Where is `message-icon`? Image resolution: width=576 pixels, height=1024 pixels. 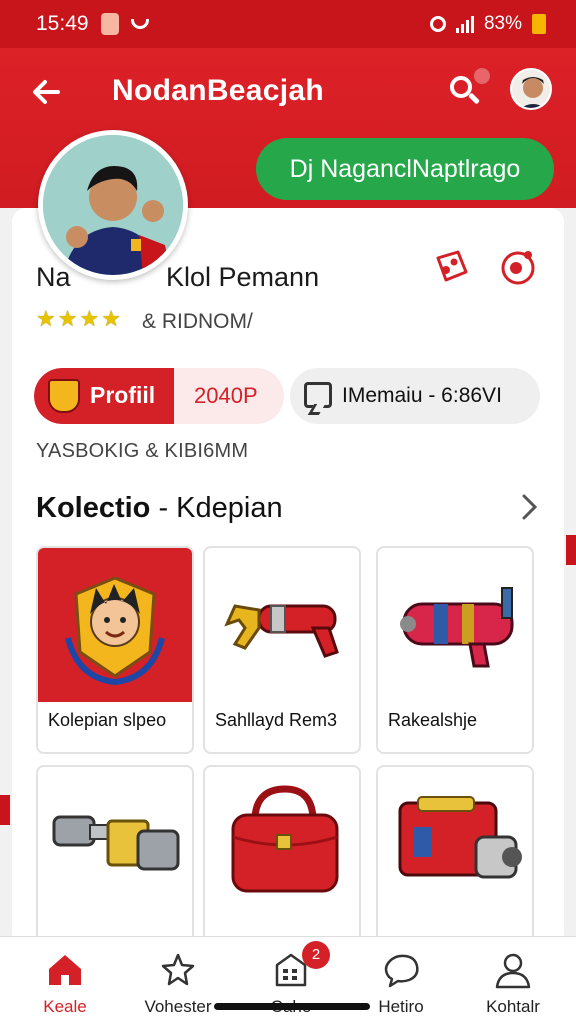
message-icon is located at coordinates (318, 395).